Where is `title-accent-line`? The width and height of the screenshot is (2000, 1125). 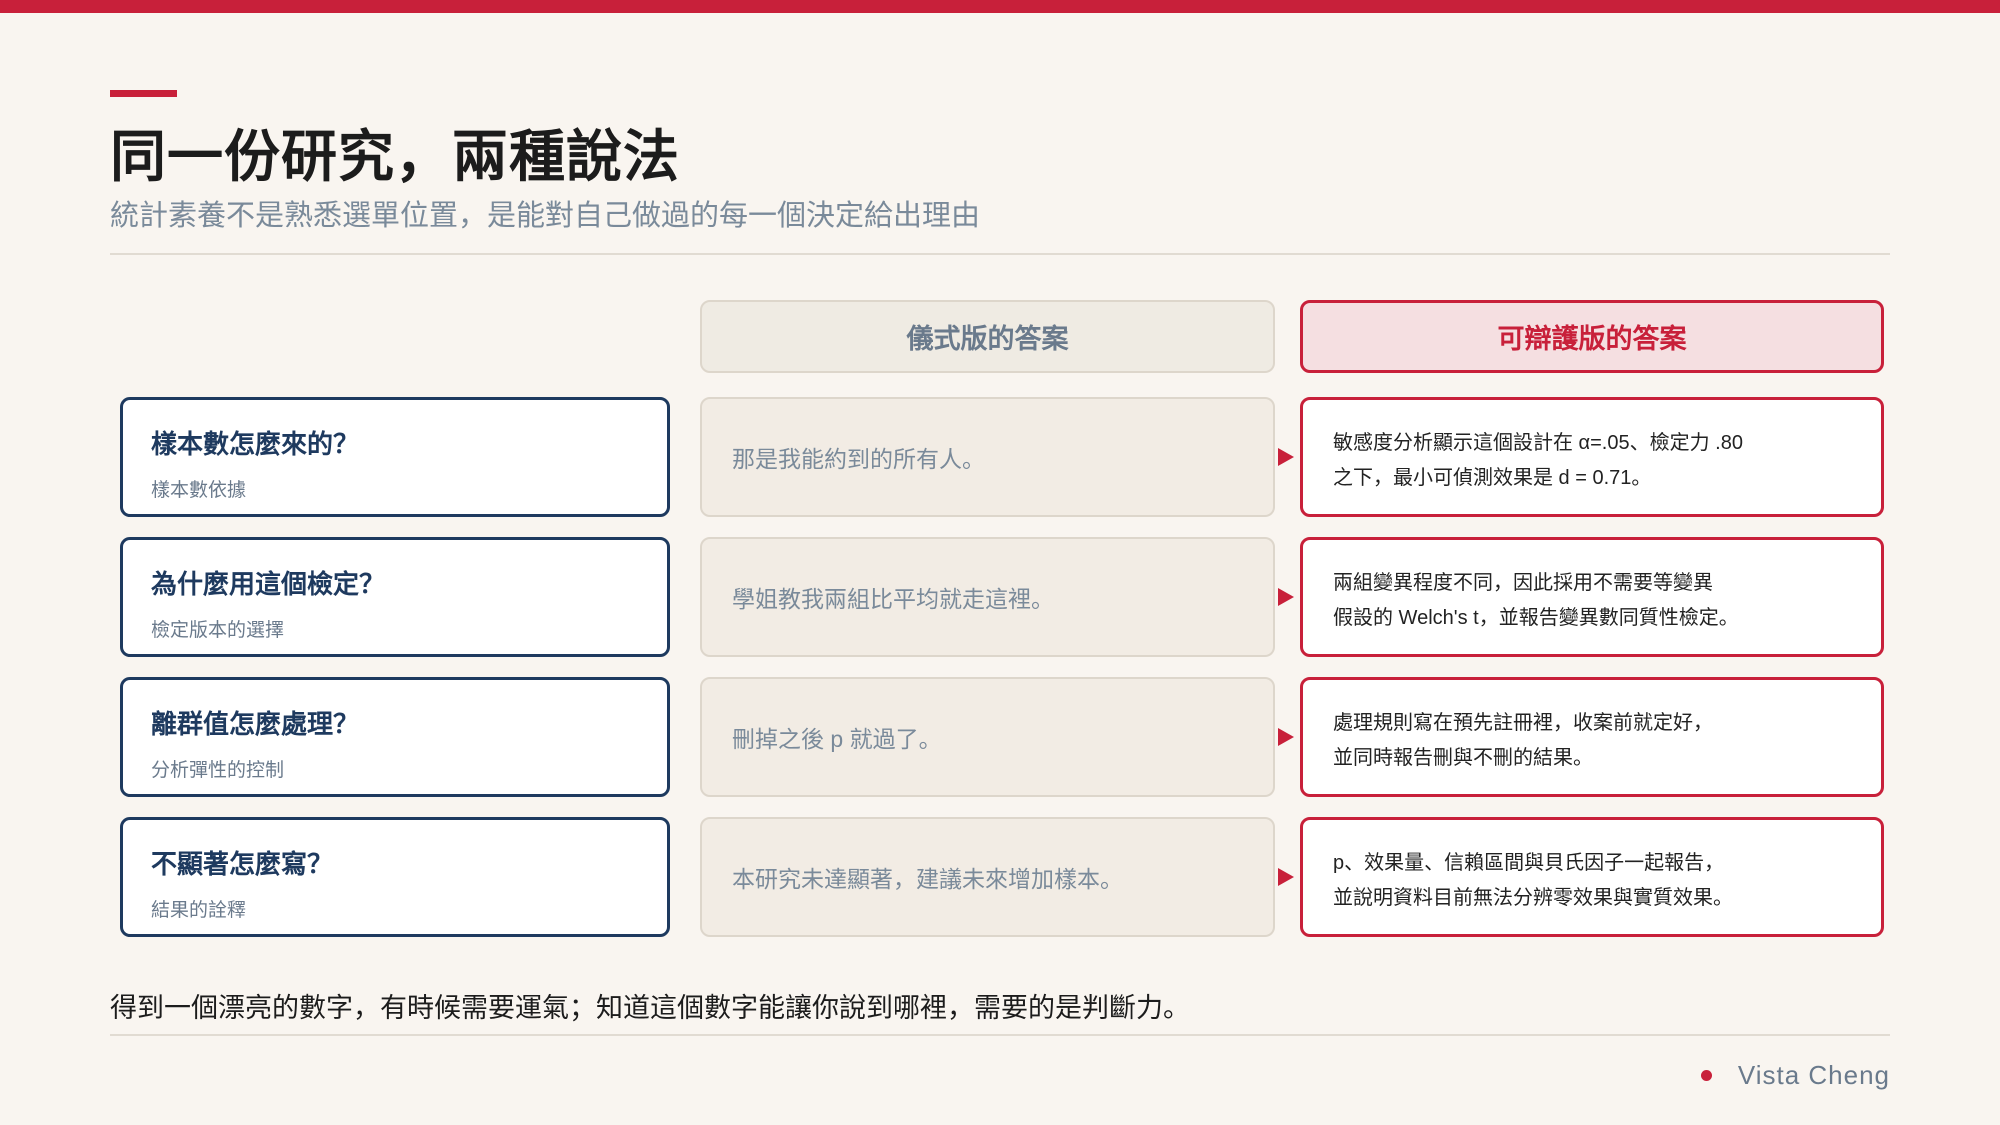 title-accent-line is located at coordinates (143, 93).